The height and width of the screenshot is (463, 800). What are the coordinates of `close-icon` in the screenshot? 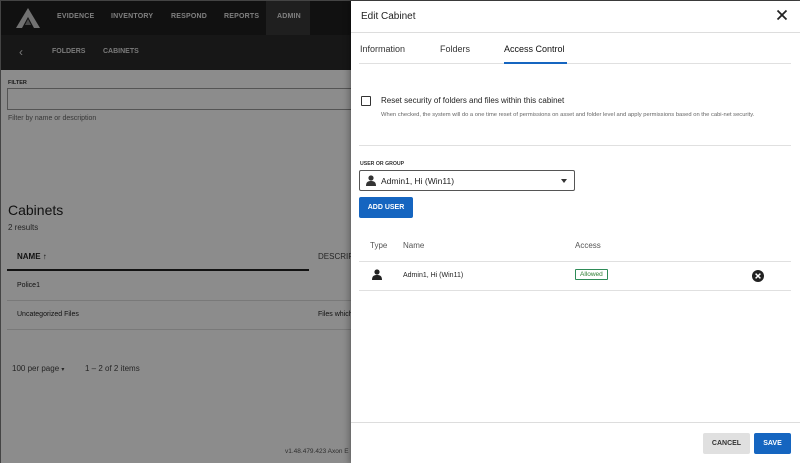 It's located at (782, 15).